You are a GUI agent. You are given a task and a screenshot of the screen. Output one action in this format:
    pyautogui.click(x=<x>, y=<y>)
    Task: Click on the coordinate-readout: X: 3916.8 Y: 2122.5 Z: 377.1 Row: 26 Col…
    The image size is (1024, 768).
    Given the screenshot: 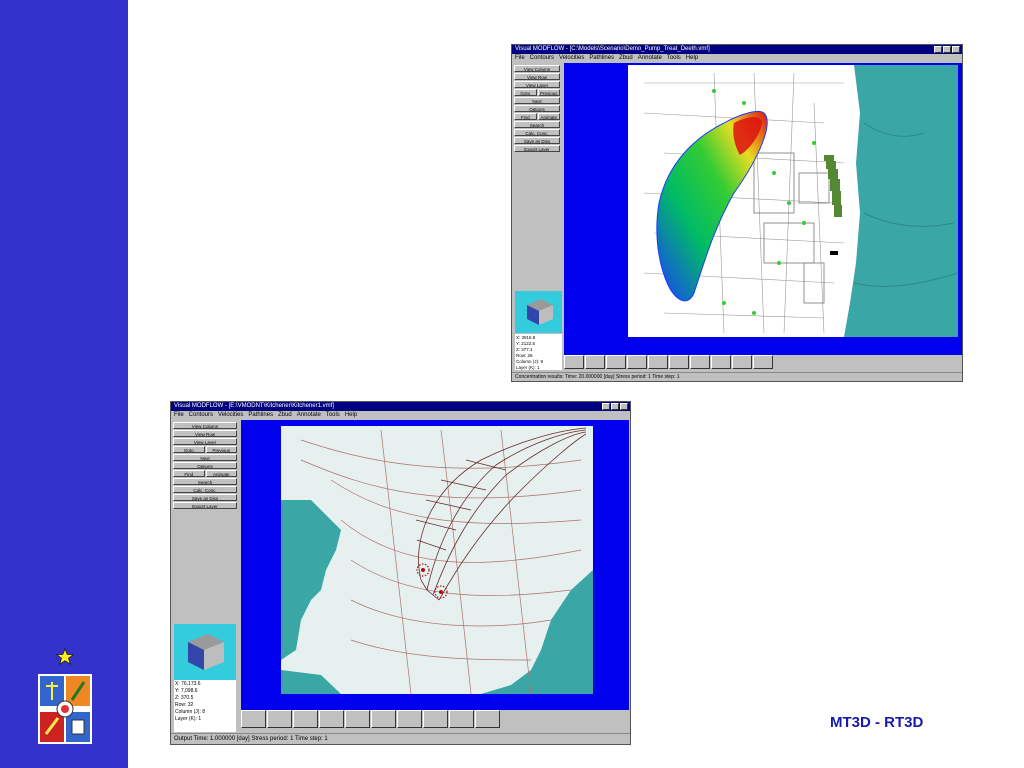 What is the action you would take?
    pyautogui.click(x=538, y=352)
    